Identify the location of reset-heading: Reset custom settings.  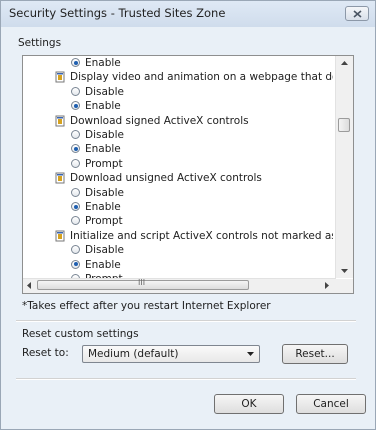
(80, 334).